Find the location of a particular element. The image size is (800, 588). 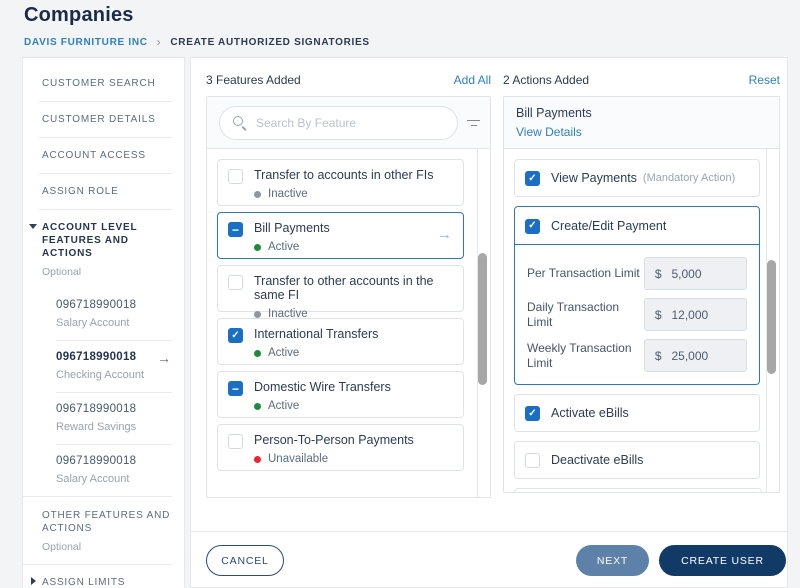

partially-visible-action-card is located at coordinates (638, 490).